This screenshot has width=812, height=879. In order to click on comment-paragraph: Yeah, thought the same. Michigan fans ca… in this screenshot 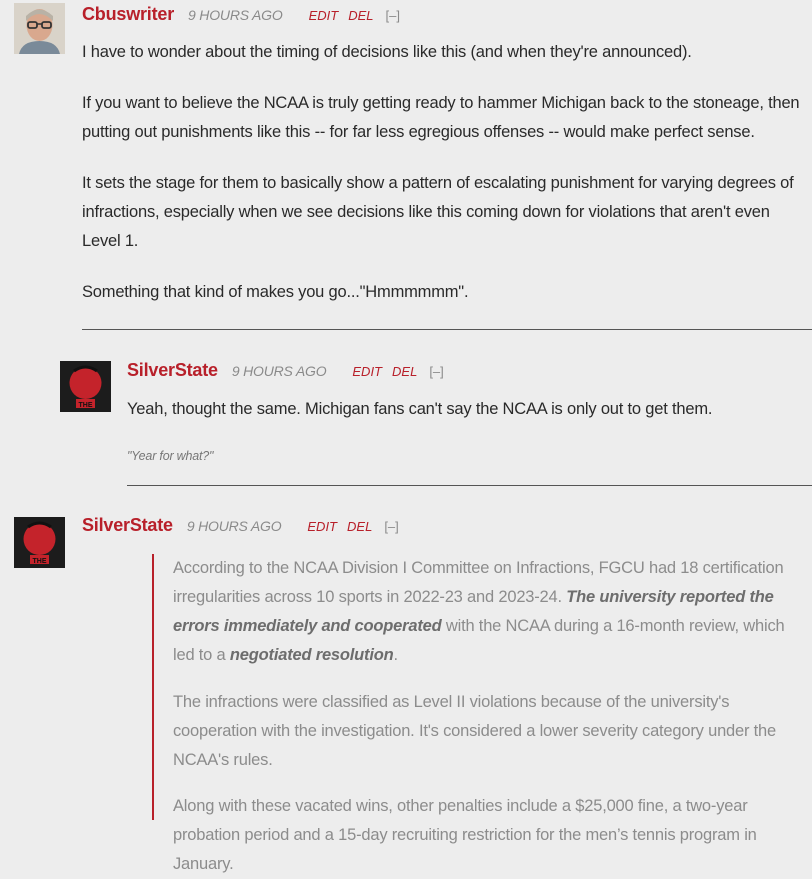, I will do `click(420, 409)`.